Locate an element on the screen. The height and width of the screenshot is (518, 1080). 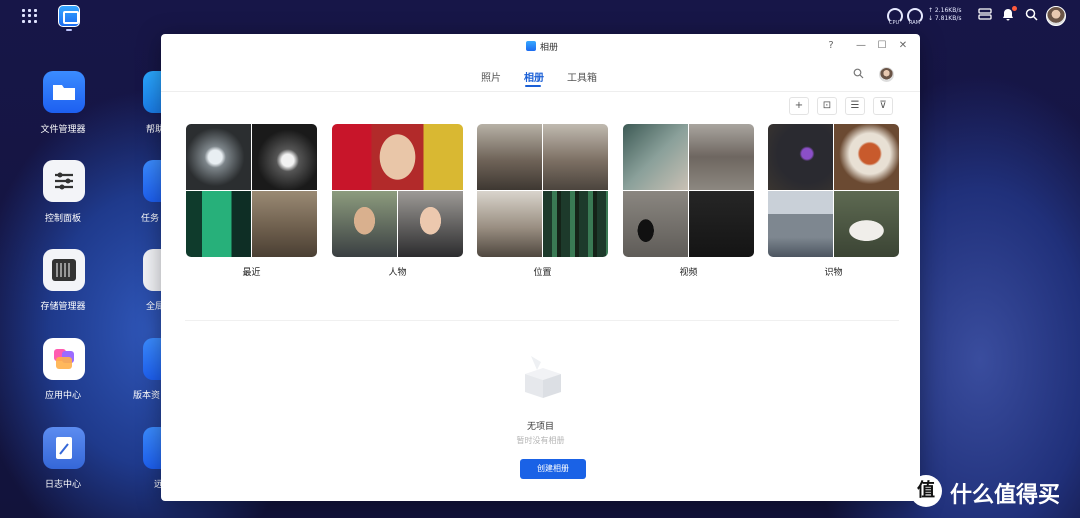
log-center-icon is located at coordinates (64, 448).